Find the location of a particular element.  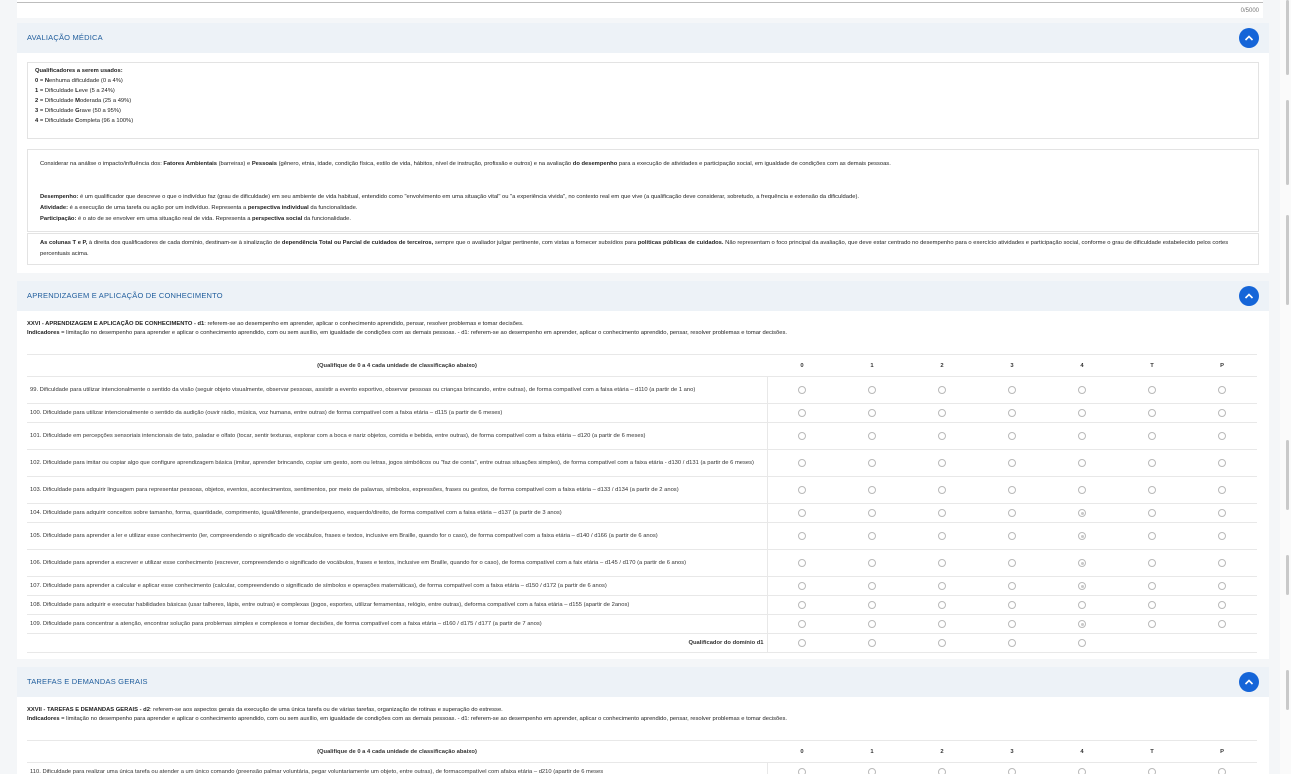

section-header: AVALIAÇÃO MÉDICA is located at coordinates (643, 38).